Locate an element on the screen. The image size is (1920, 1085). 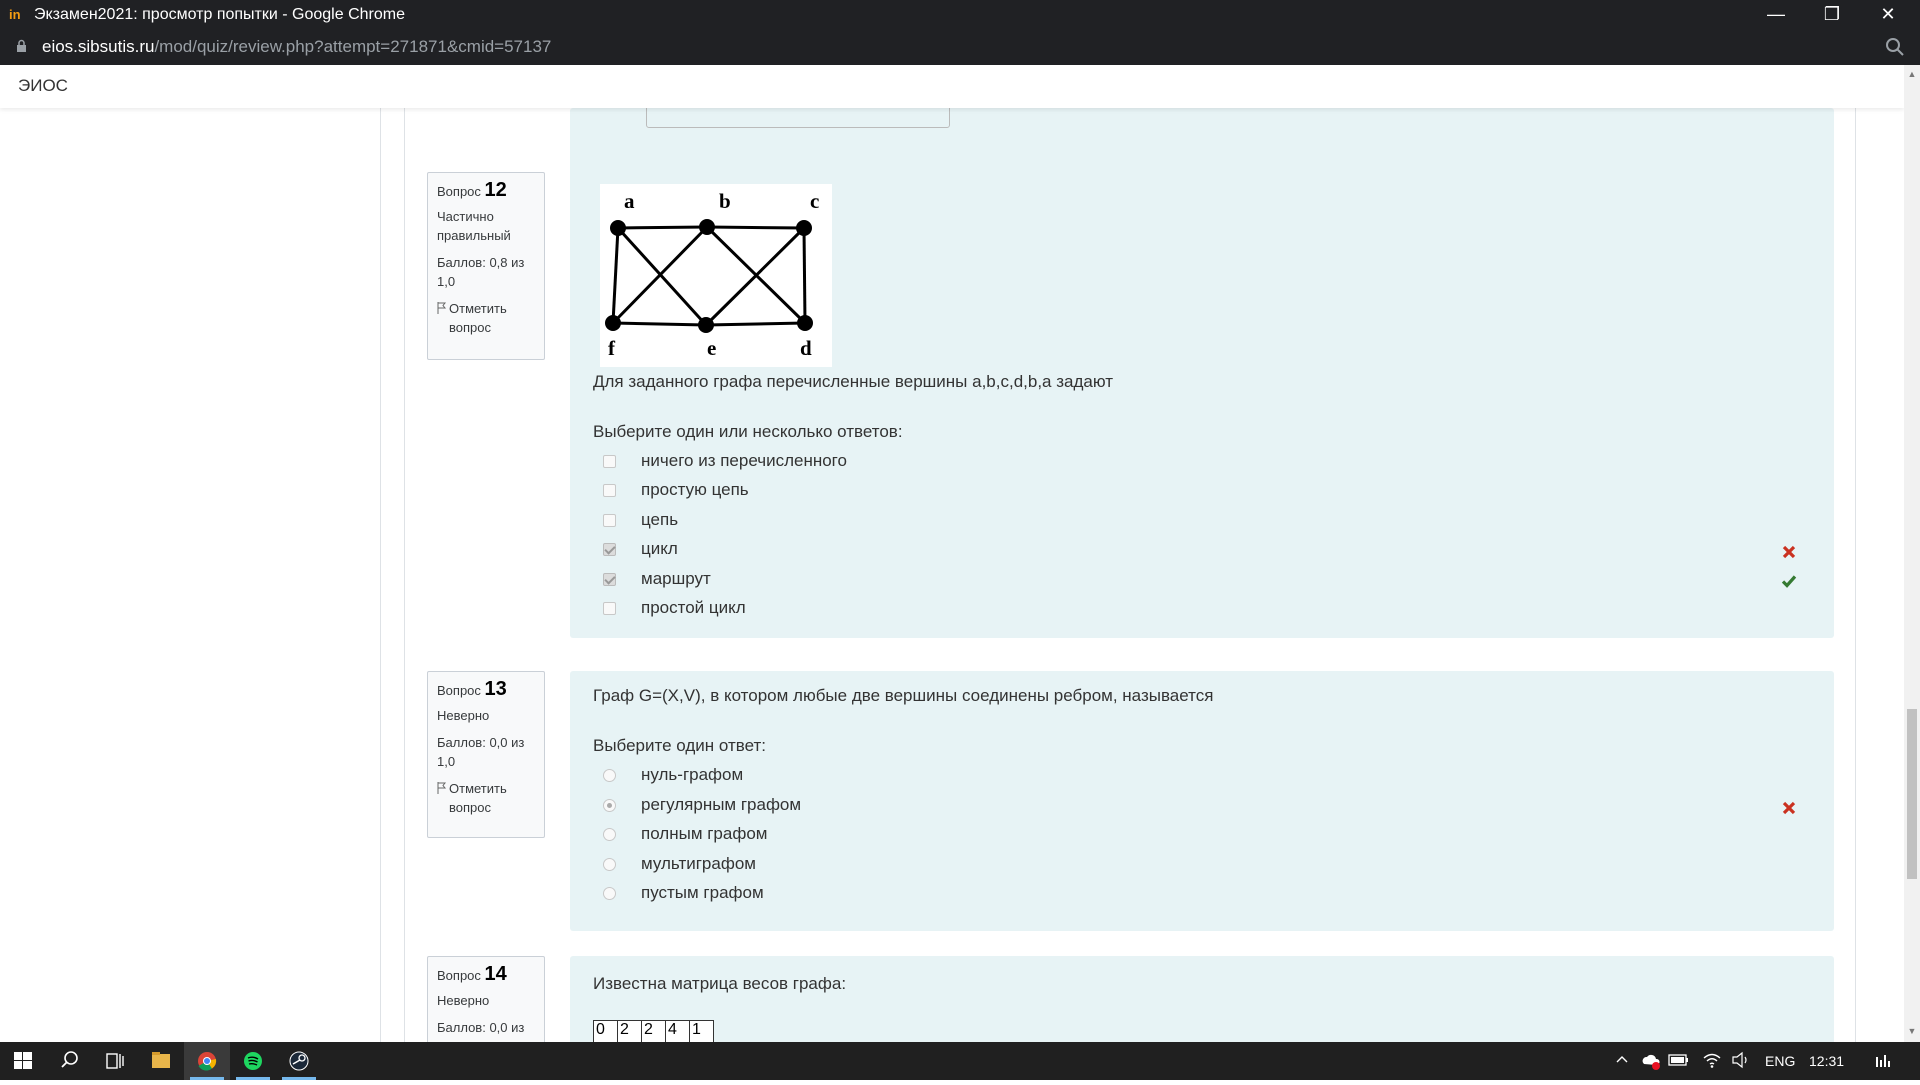
file-explorer-icon is located at coordinates (161, 1061).